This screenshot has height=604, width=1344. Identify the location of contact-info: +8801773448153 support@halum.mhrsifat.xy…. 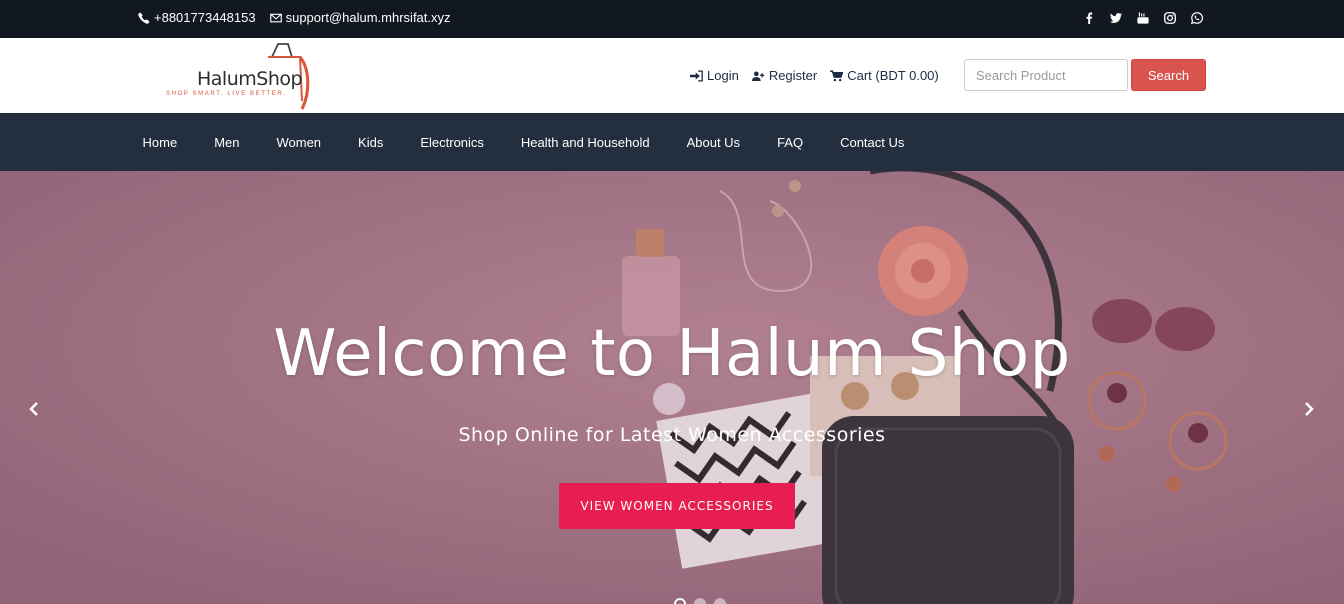
(294, 17).